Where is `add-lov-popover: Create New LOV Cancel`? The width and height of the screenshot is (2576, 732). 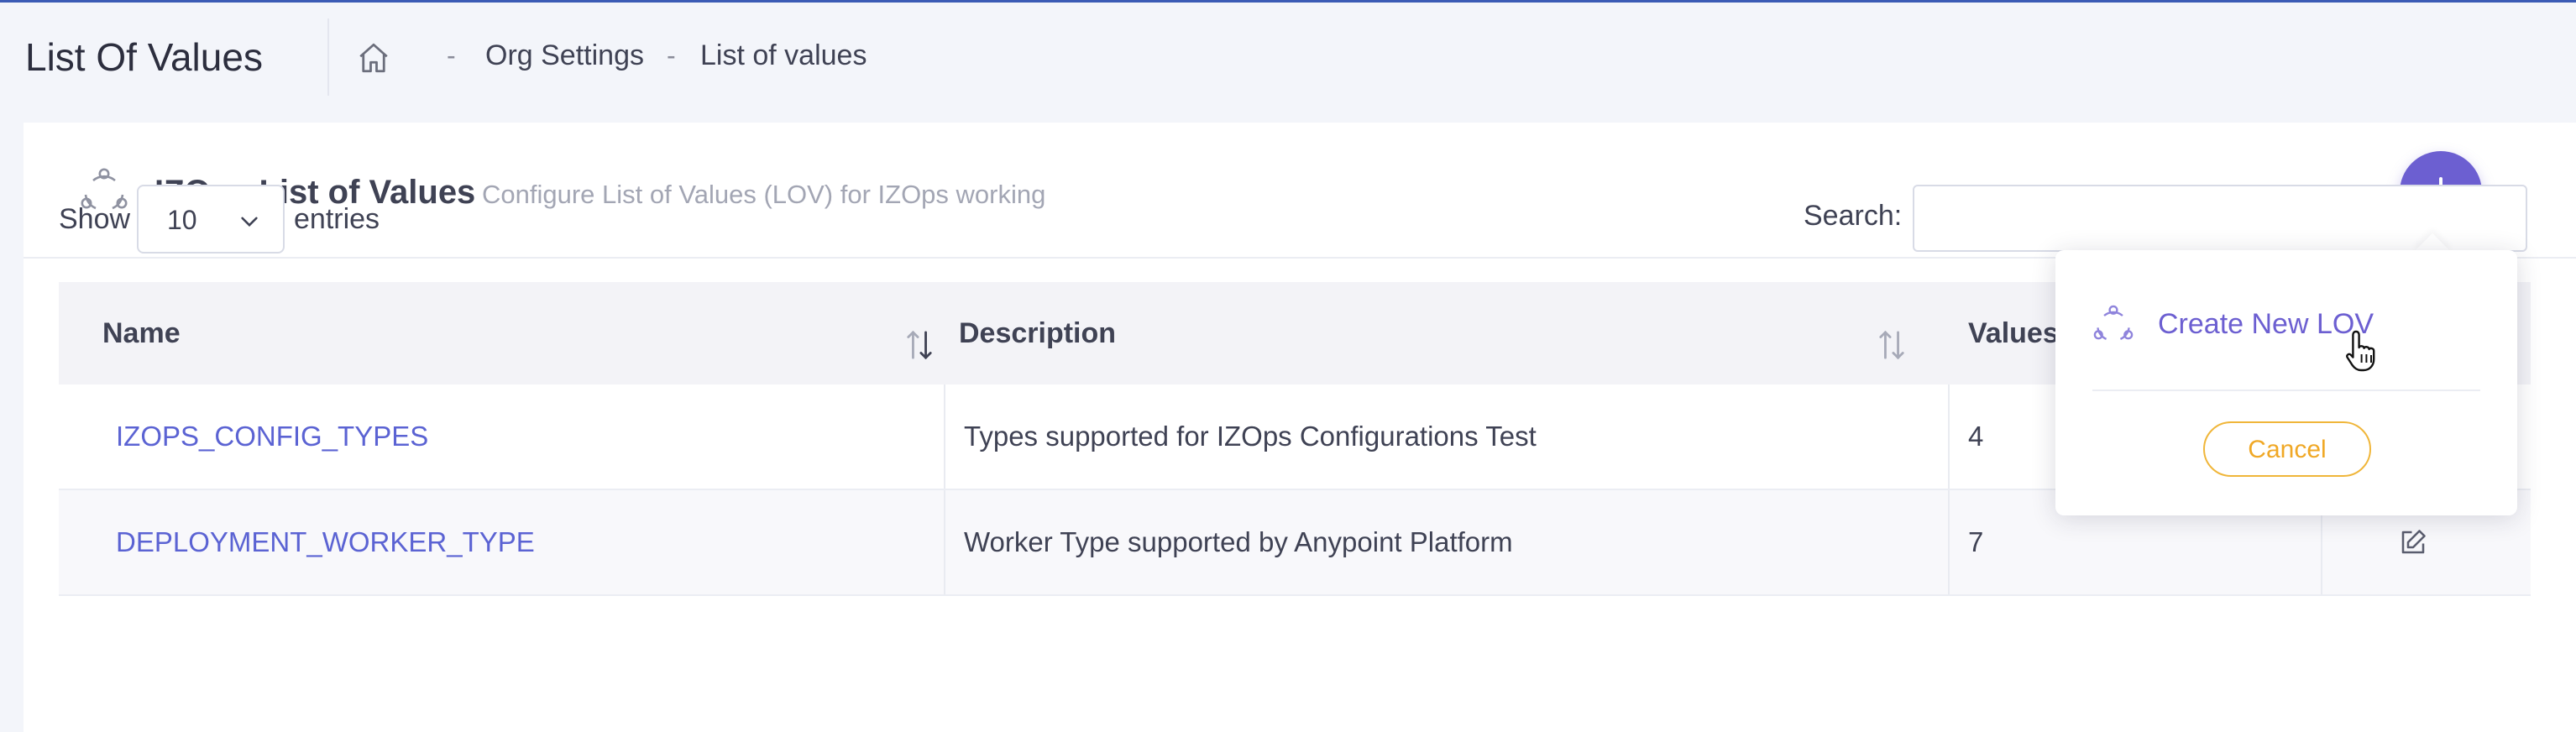 add-lov-popover: Create New LOV Cancel is located at coordinates (2286, 382).